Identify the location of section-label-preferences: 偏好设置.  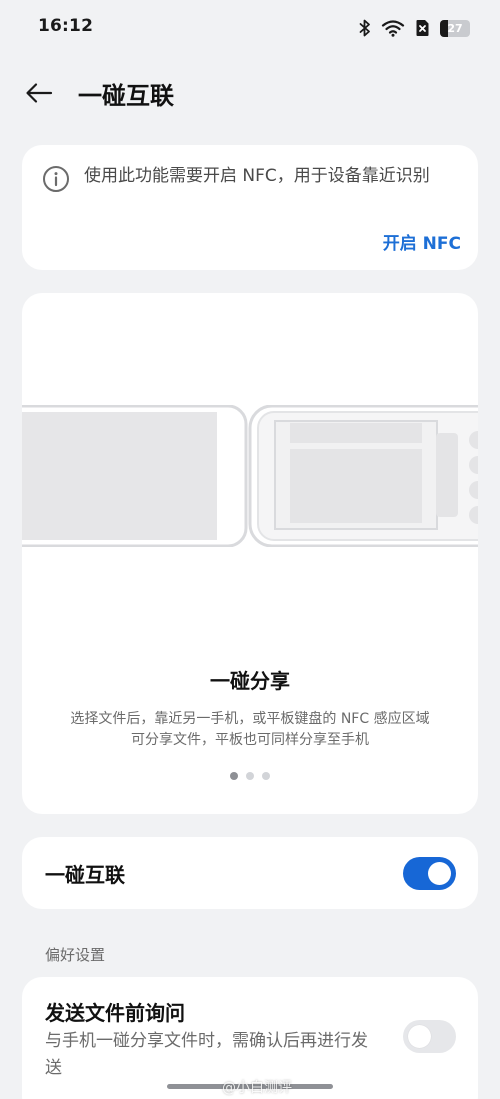
(75, 955).